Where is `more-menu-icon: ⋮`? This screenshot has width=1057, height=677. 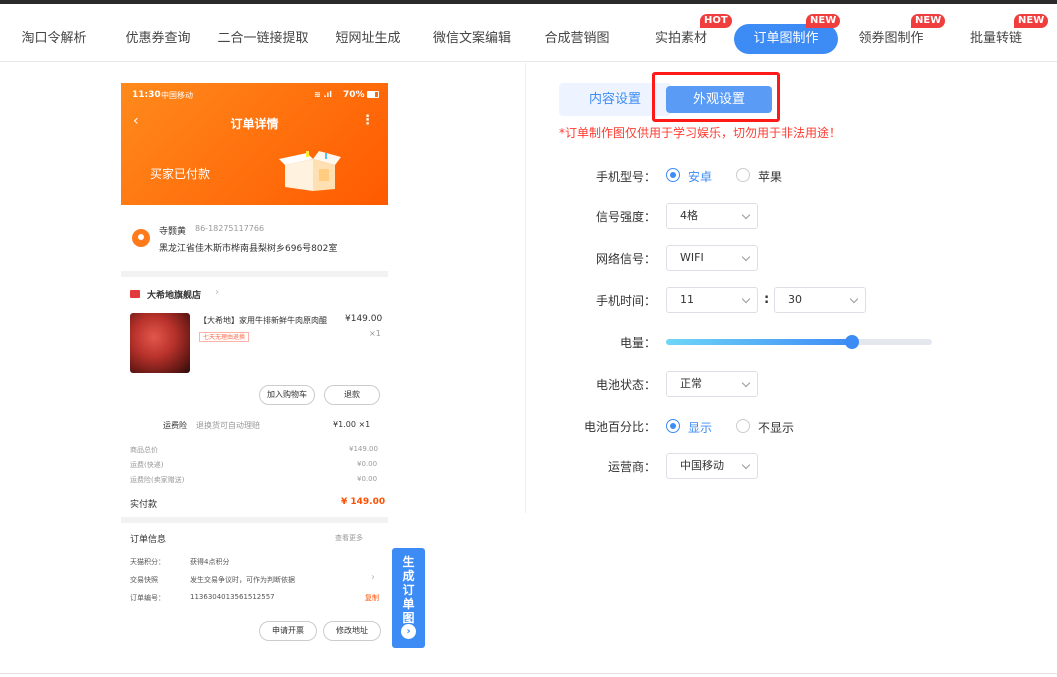
more-menu-icon: ⋮ is located at coordinates (367, 120).